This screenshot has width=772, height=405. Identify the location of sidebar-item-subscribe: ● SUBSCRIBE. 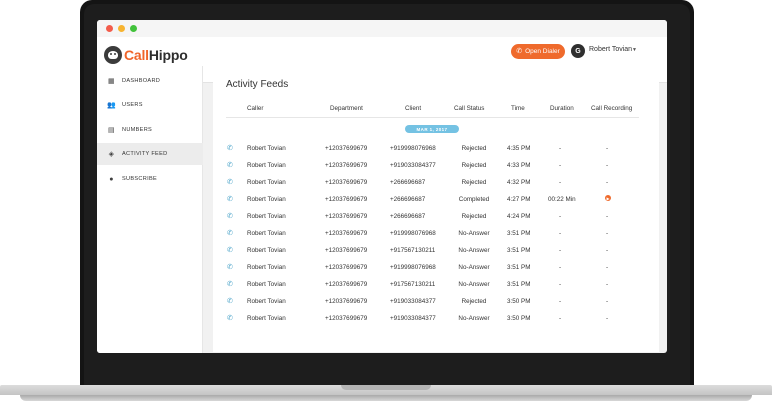
(150, 179).